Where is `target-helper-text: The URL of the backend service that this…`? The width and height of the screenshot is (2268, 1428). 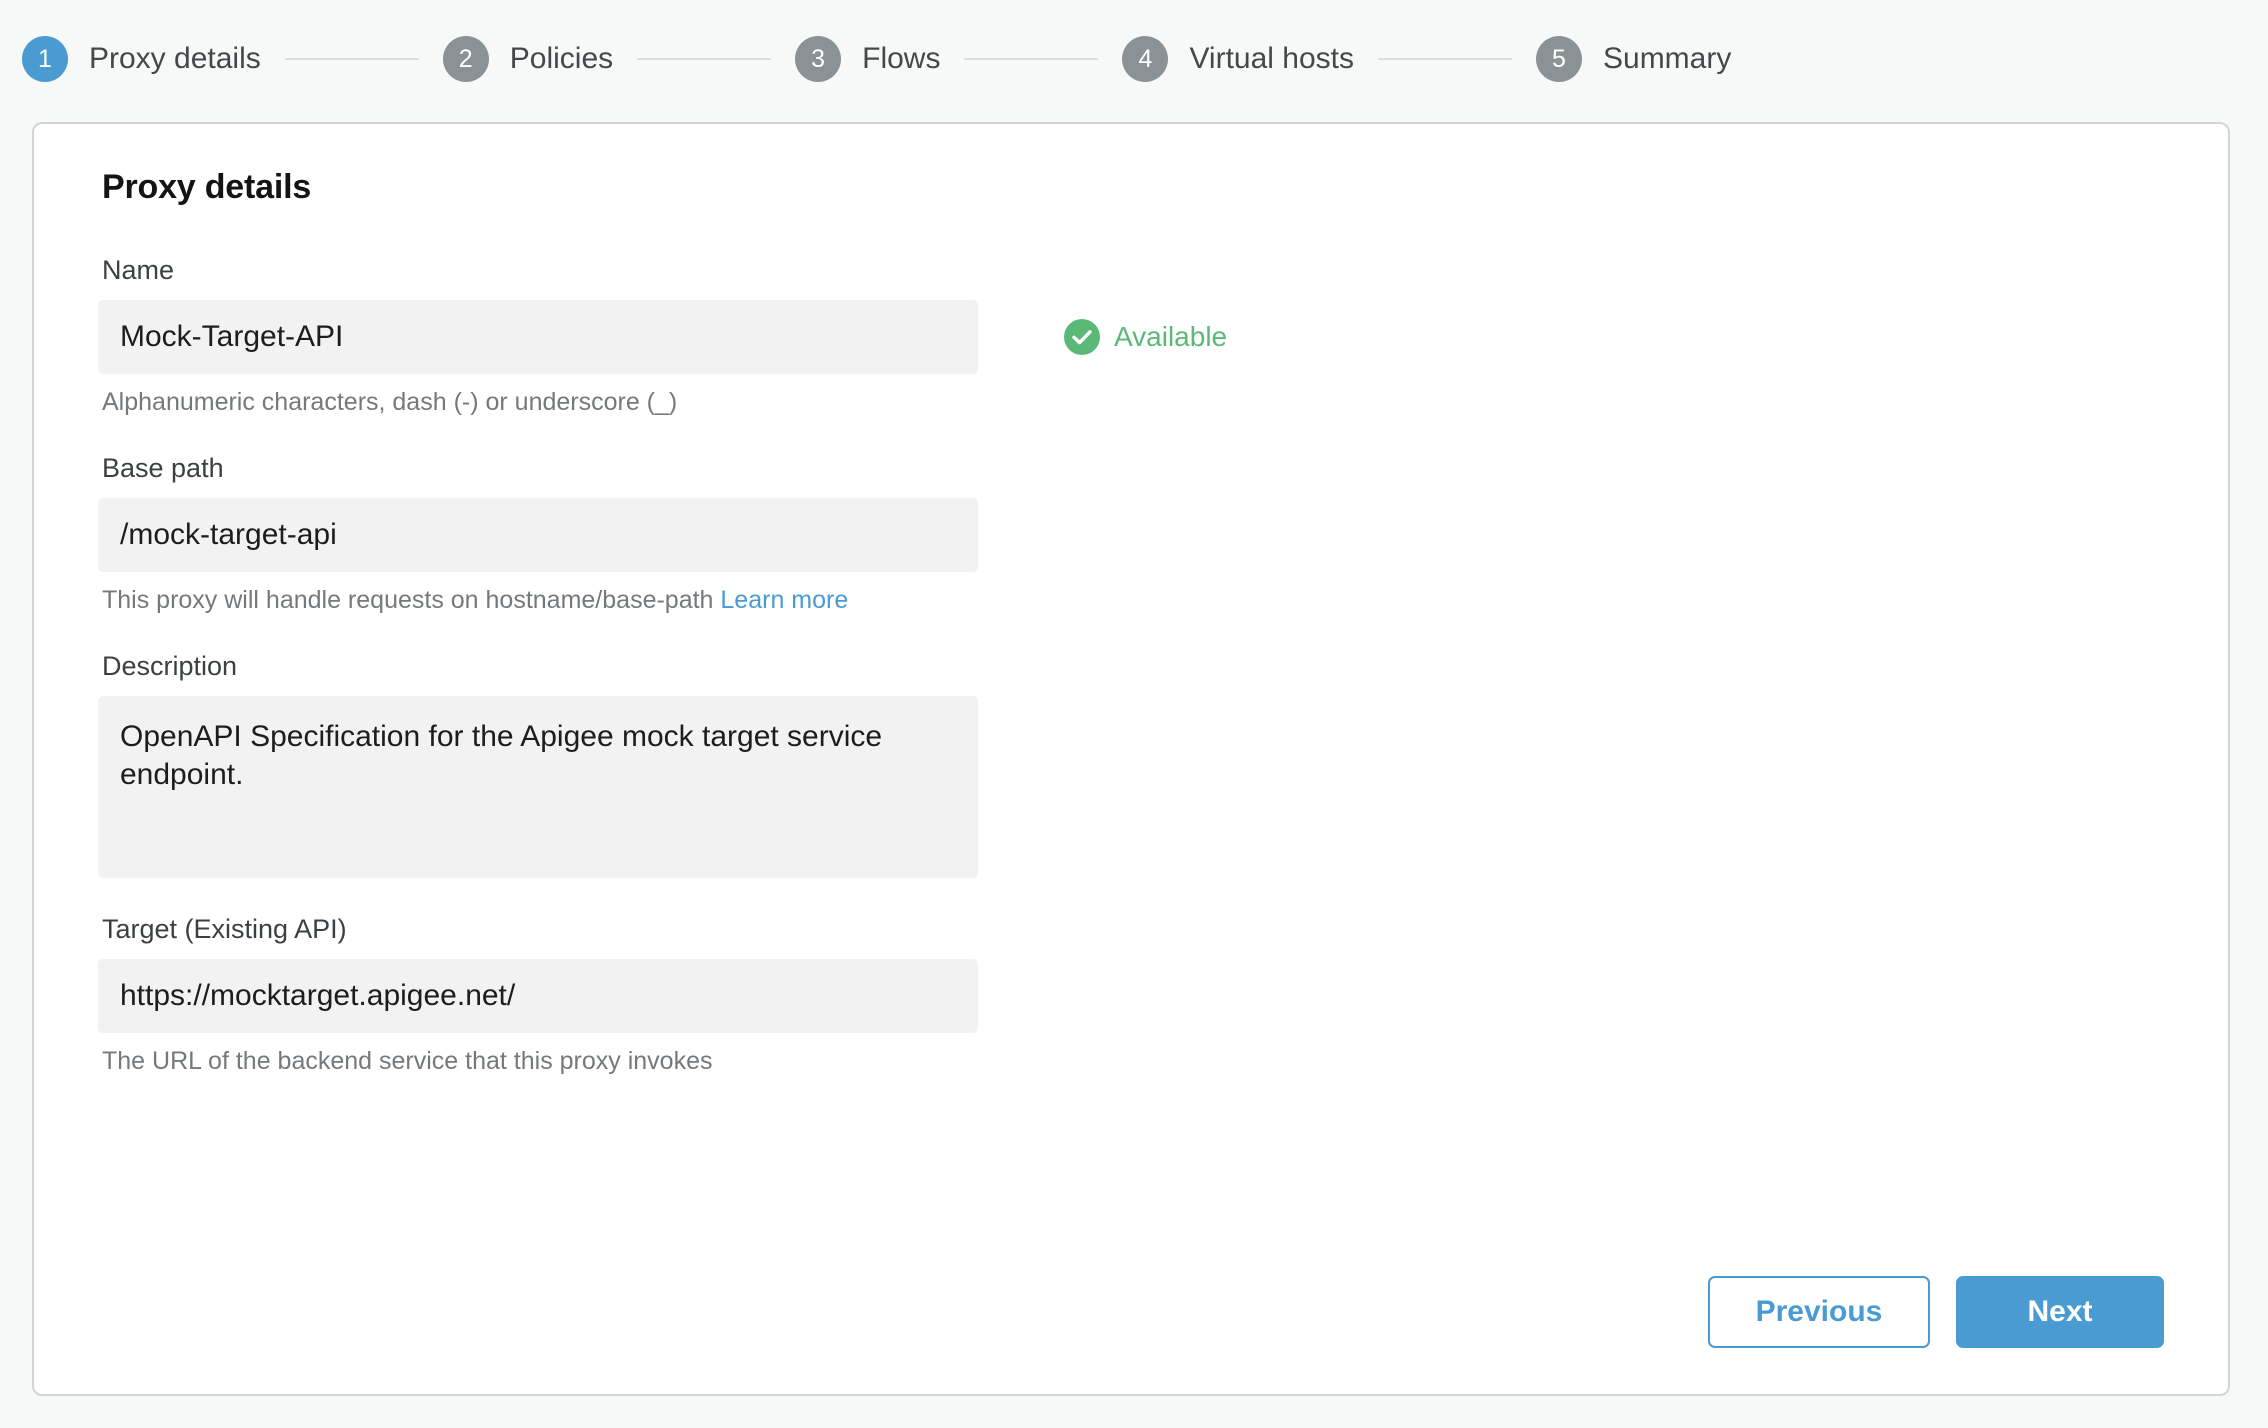
target-helper-text: The URL of the backend service that this… is located at coordinates (407, 1061).